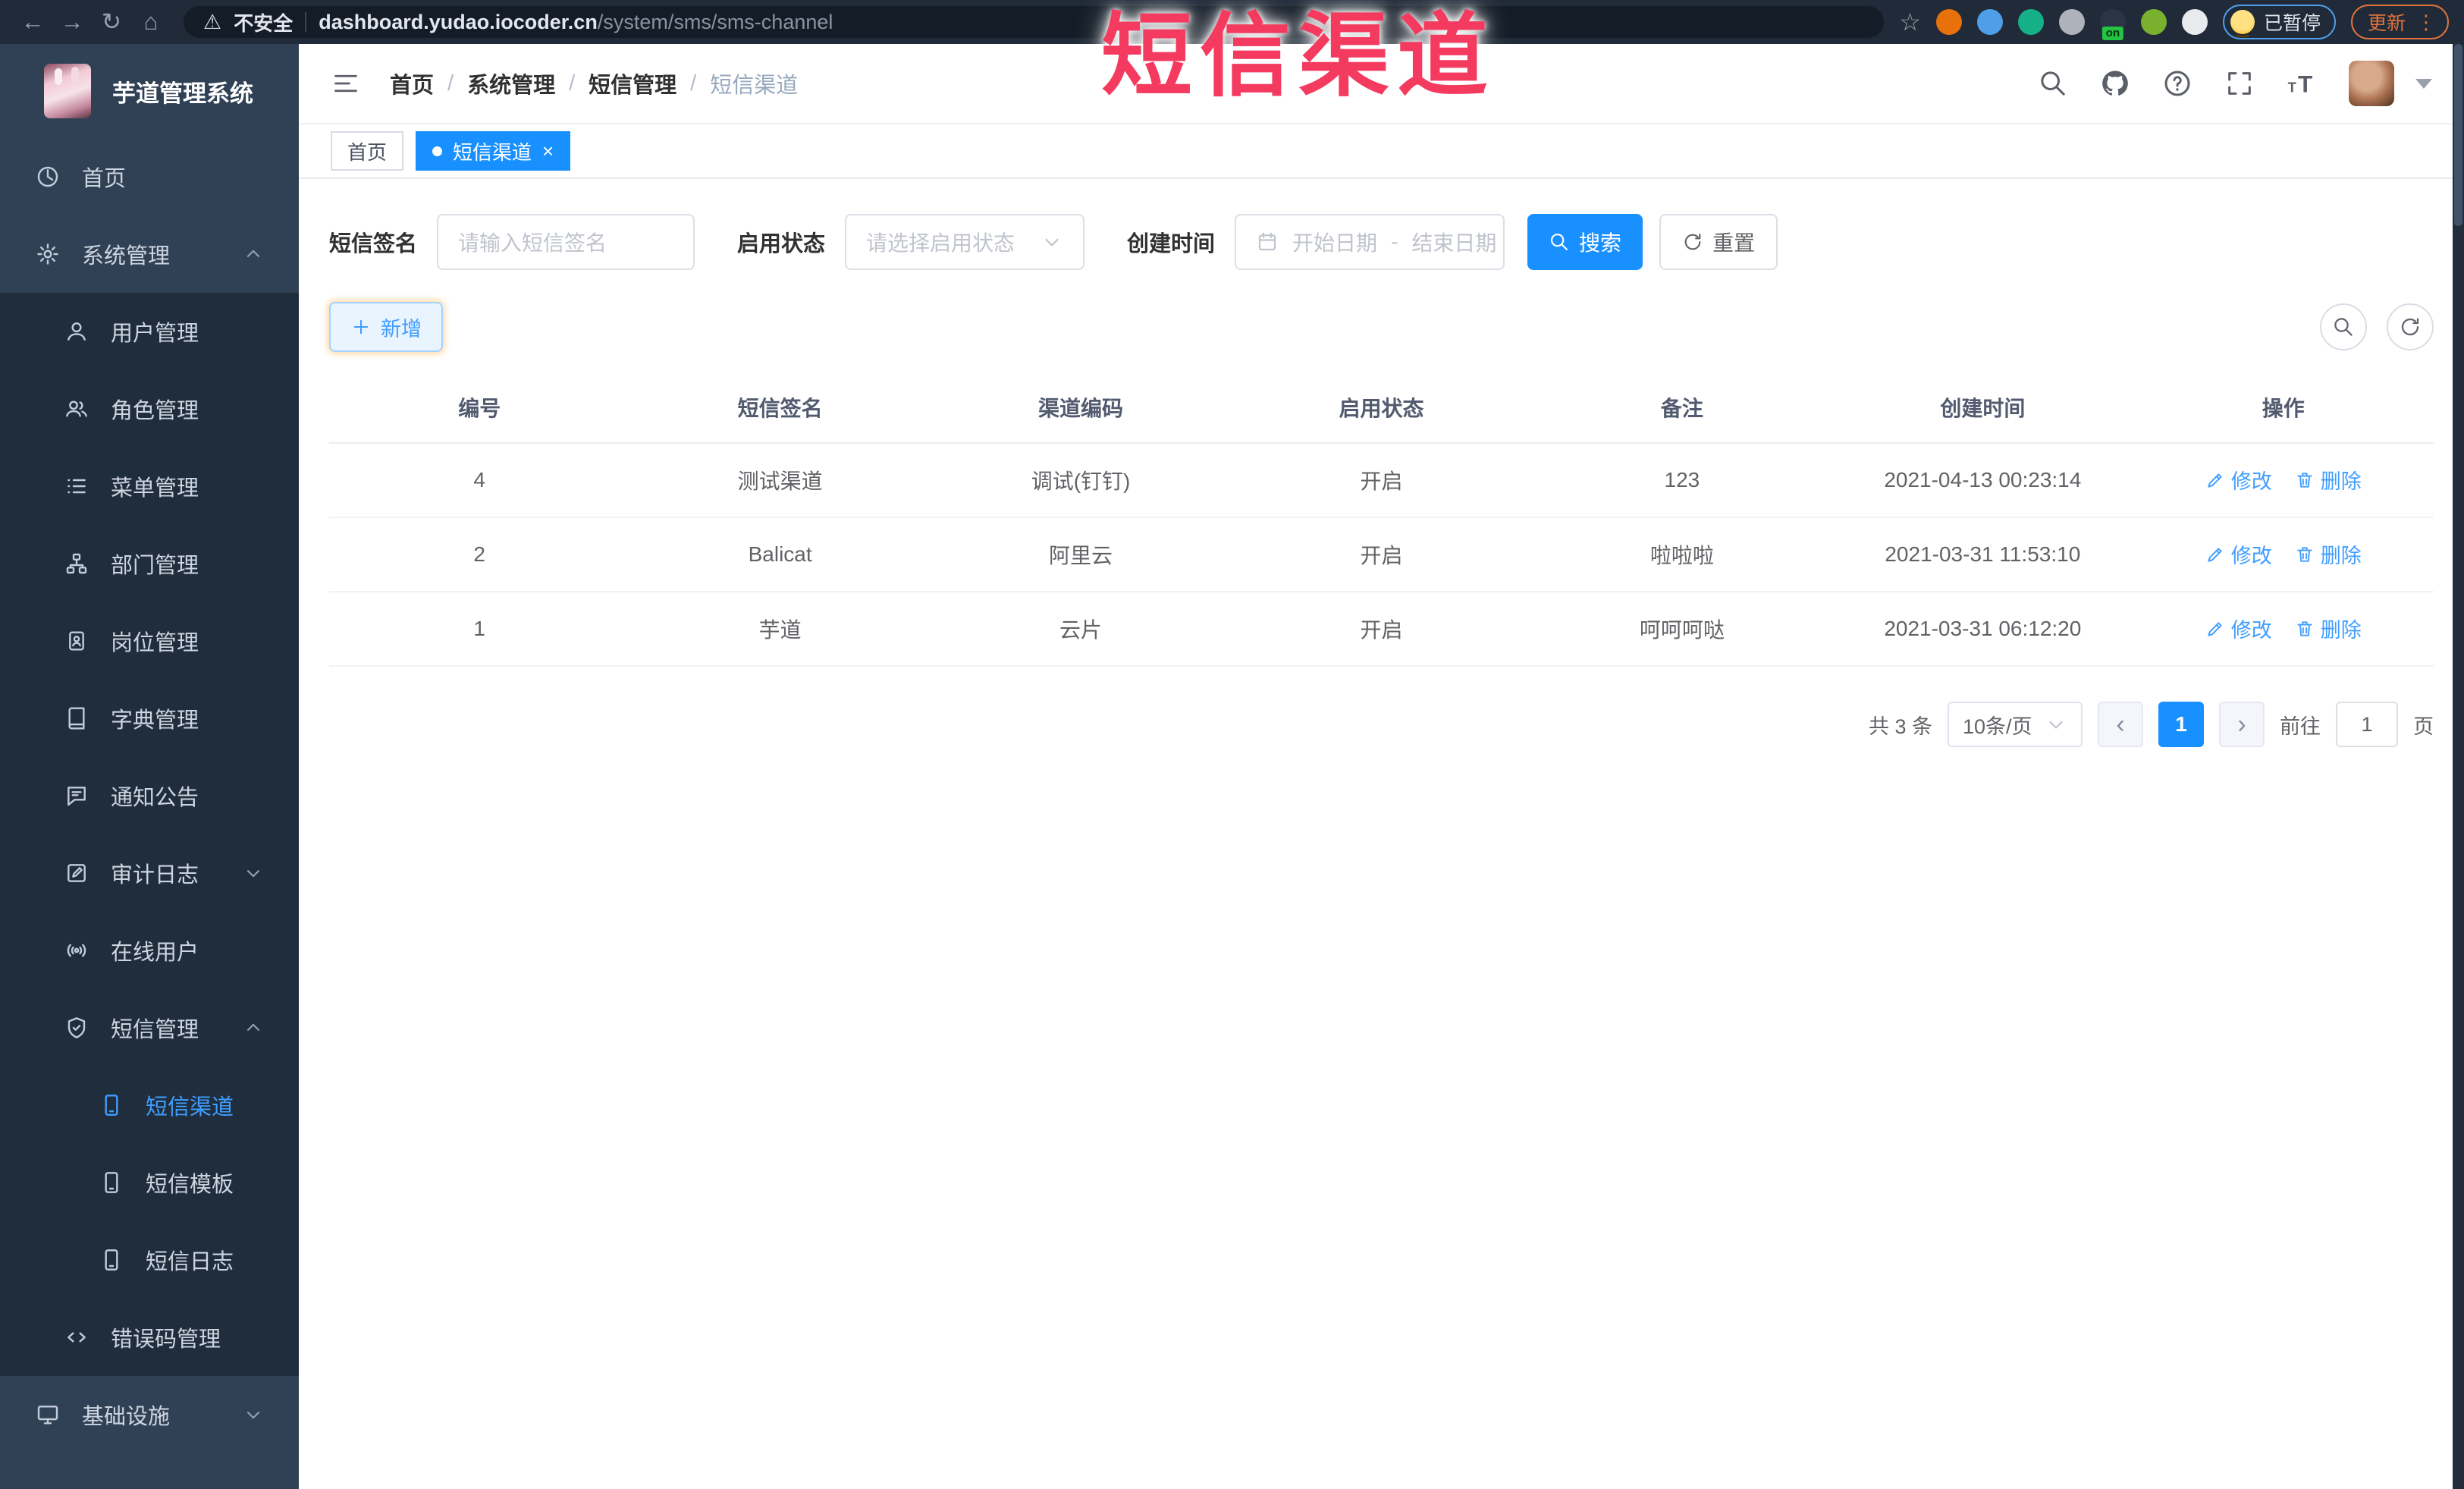  I want to click on pagination: 共 3 条 10条/页 ‹ 1 › 前往 1 页, so click(1381, 724).